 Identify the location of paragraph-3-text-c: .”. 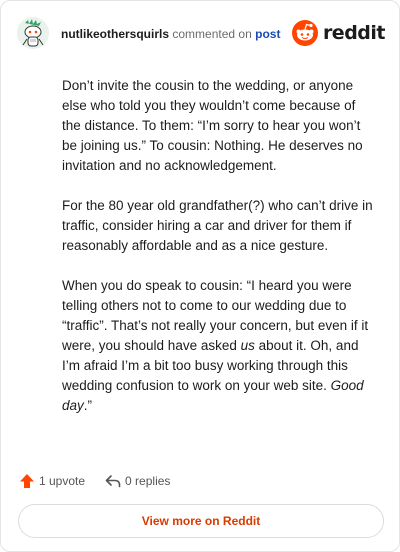
(88, 405).